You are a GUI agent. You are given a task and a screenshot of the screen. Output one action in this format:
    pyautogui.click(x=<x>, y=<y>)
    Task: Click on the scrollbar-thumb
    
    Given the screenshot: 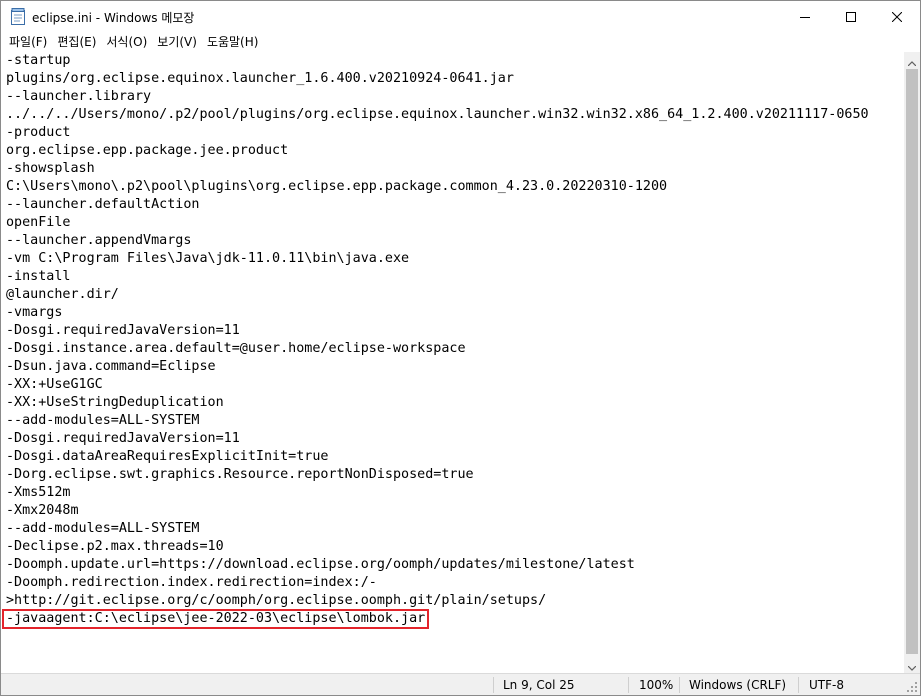 What is the action you would take?
    pyautogui.click(x=912, y=361)
    